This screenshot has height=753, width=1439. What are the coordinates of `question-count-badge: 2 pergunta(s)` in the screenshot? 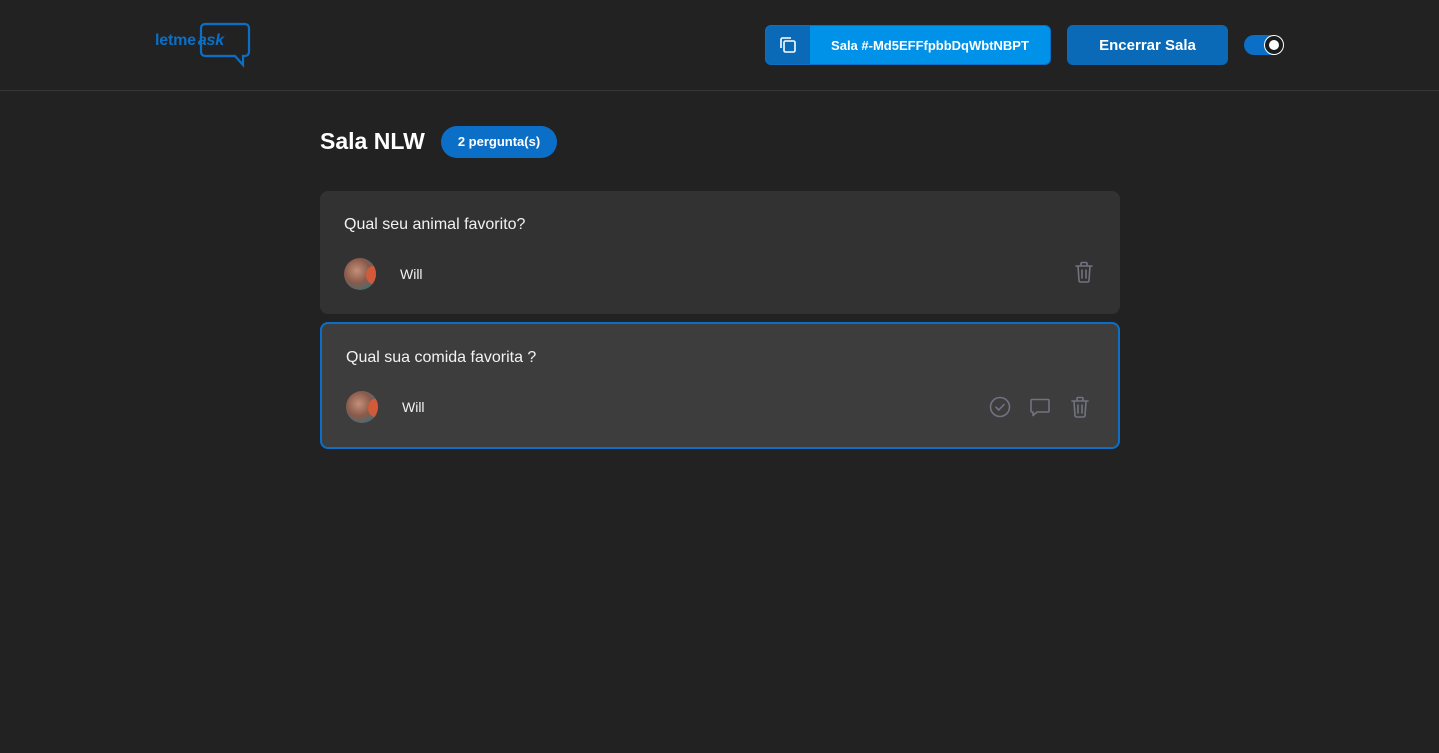 It's located at (499, 141).